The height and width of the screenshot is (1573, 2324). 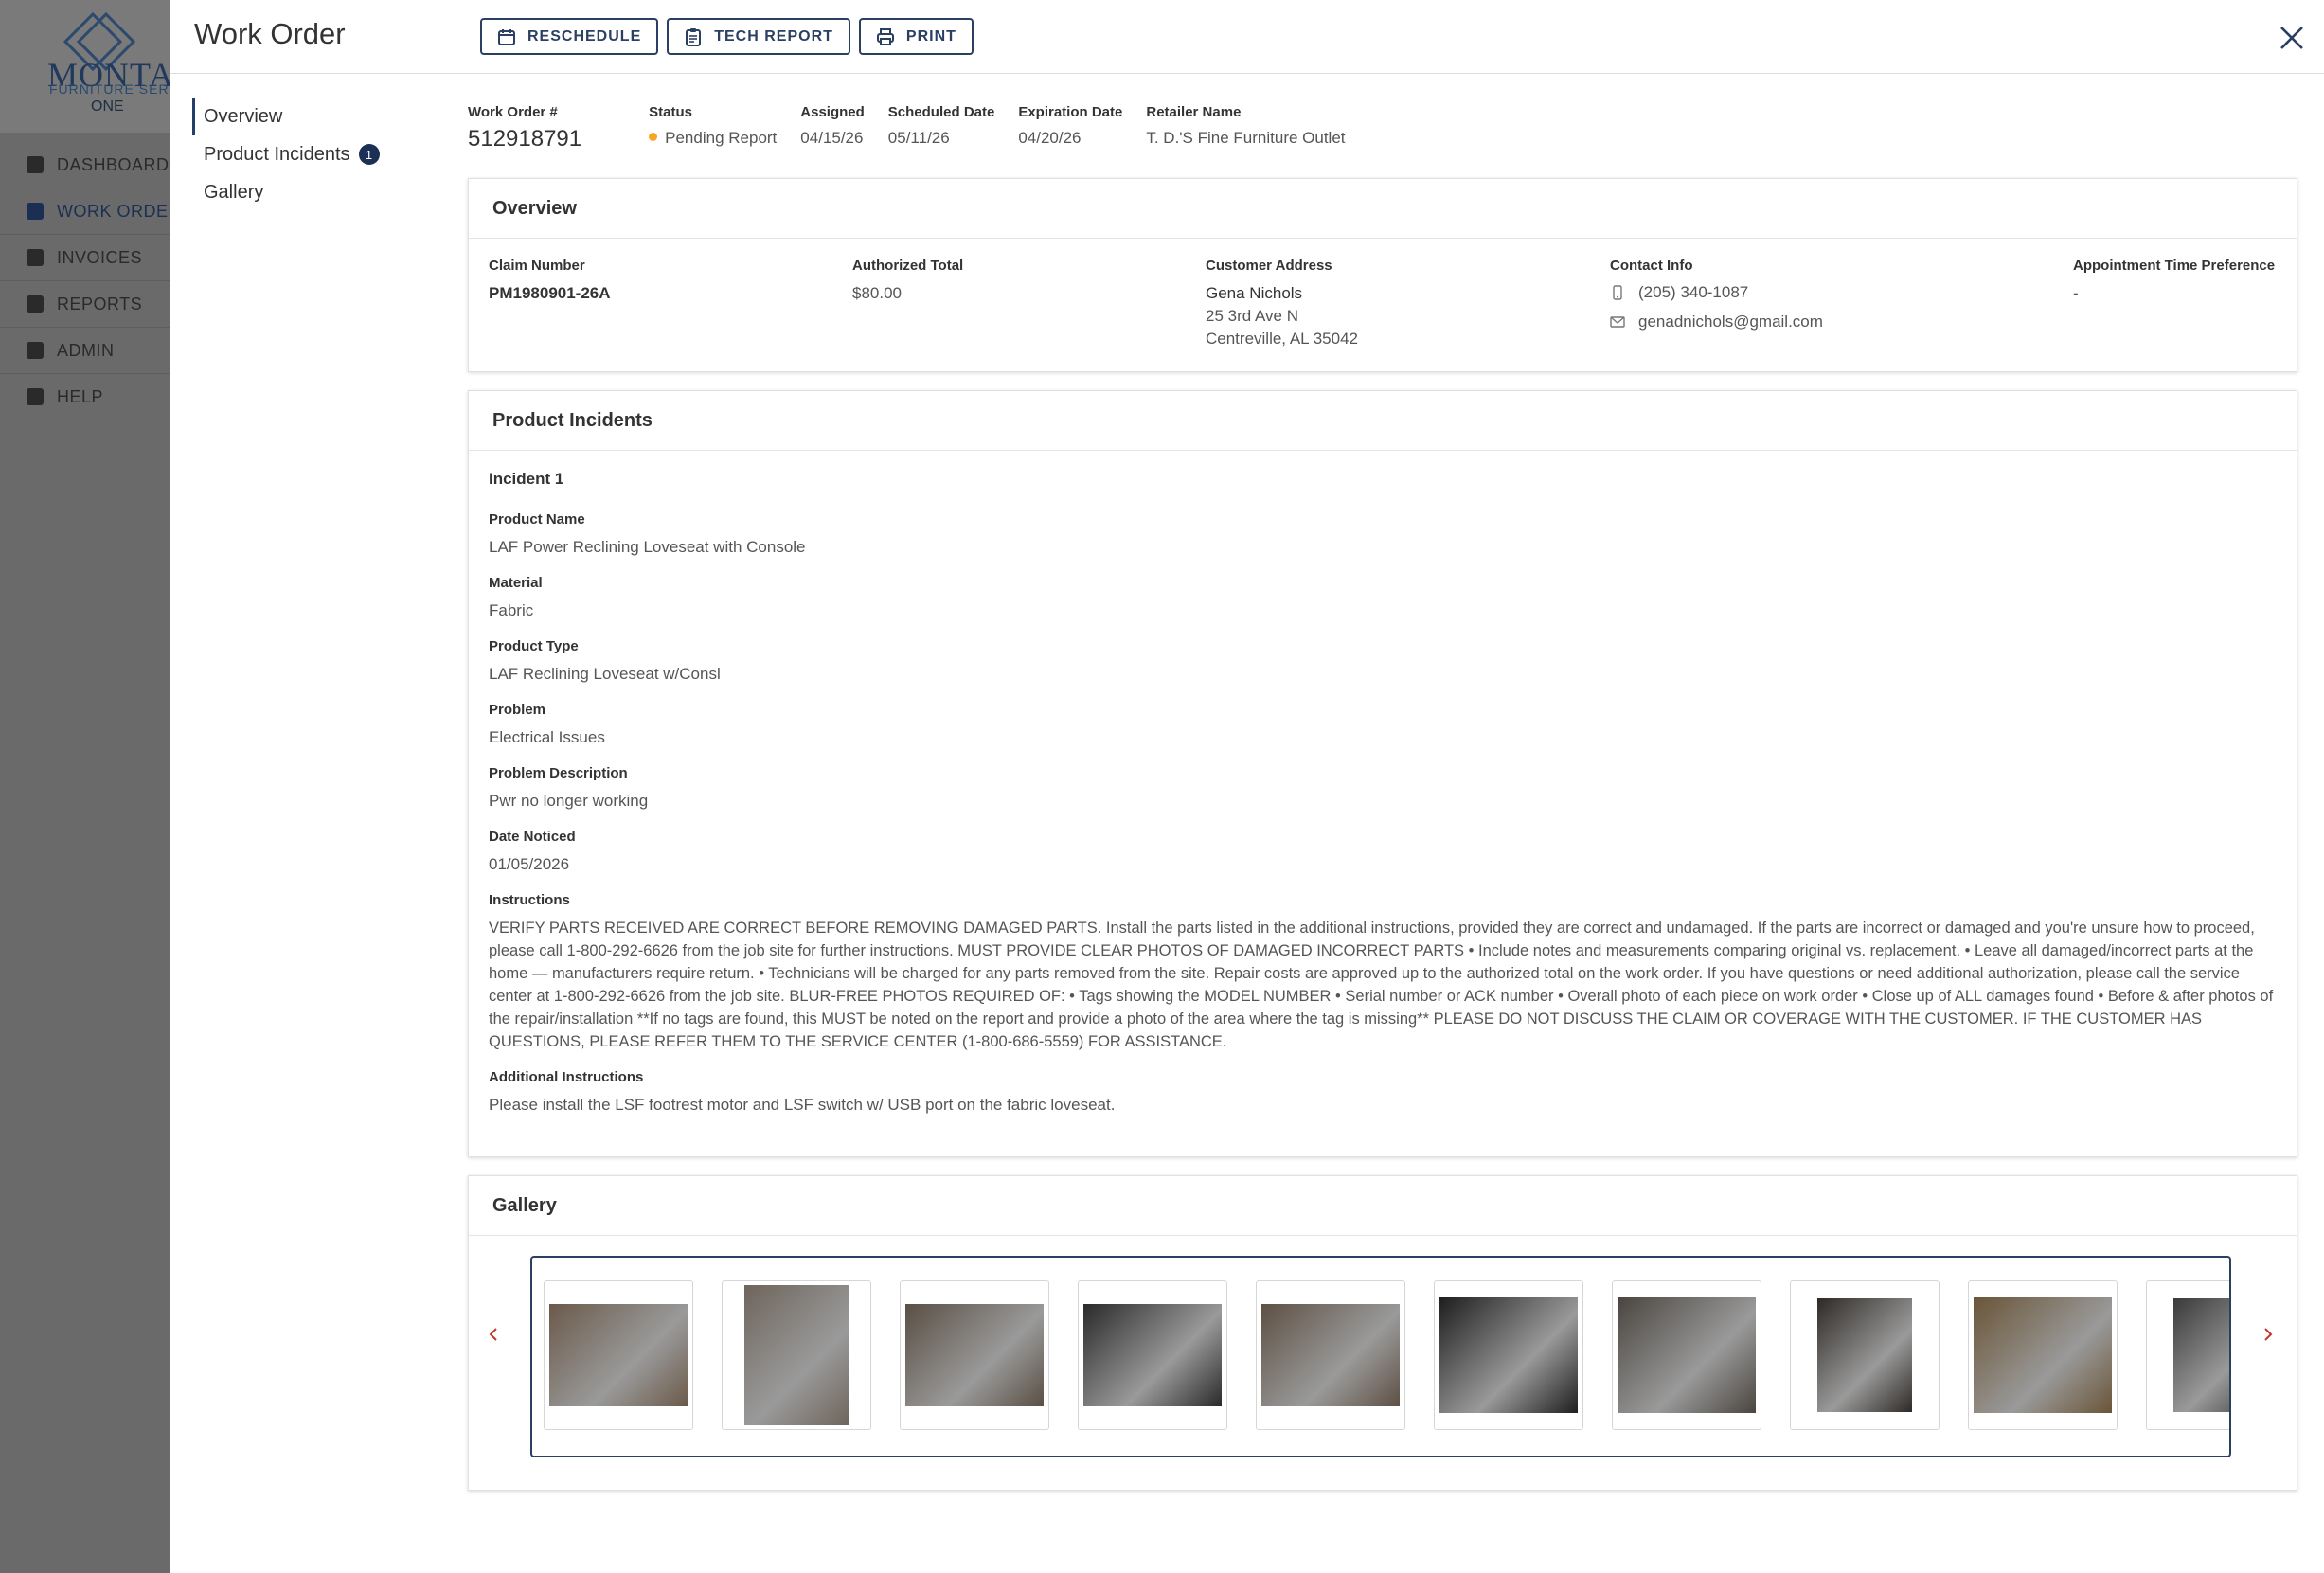 What do you see at coordinates (2269, 1334) in the screenshot?
I see `gallery-next-button` at bounding box center [2269, 1334].